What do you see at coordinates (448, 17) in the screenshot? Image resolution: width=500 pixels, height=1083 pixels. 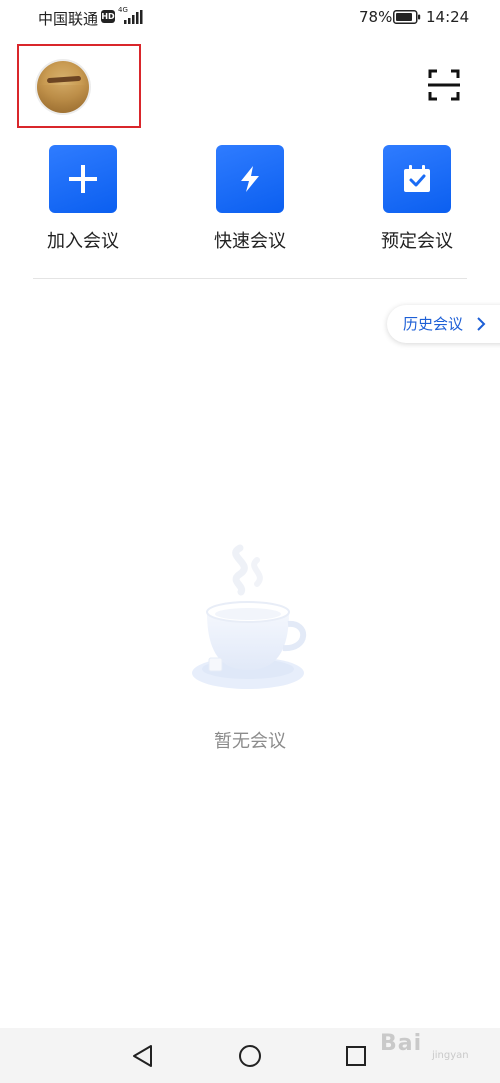 I see `clock: 14:24` at bounding box center [448, 17].